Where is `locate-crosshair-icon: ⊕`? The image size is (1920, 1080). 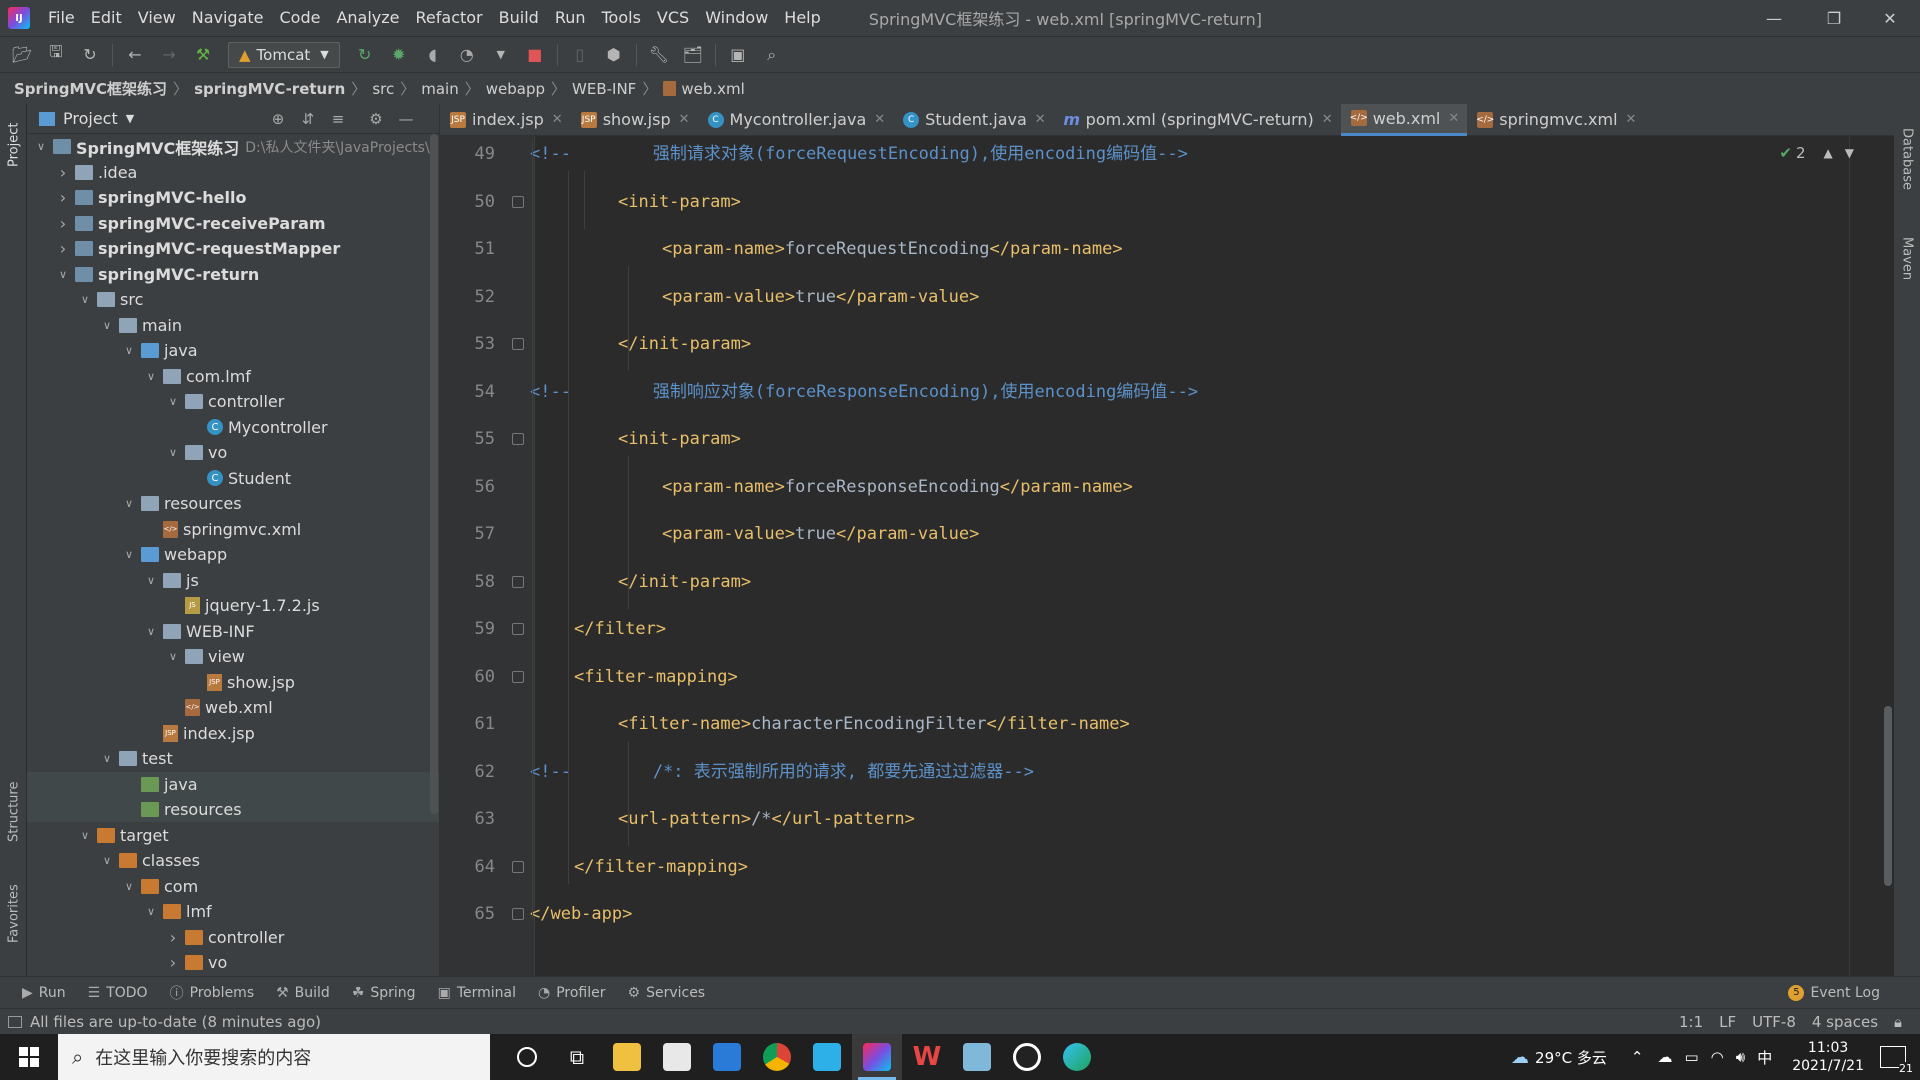
locate-crosshair-icon: ⊕ is located at coordinates (278, 119).